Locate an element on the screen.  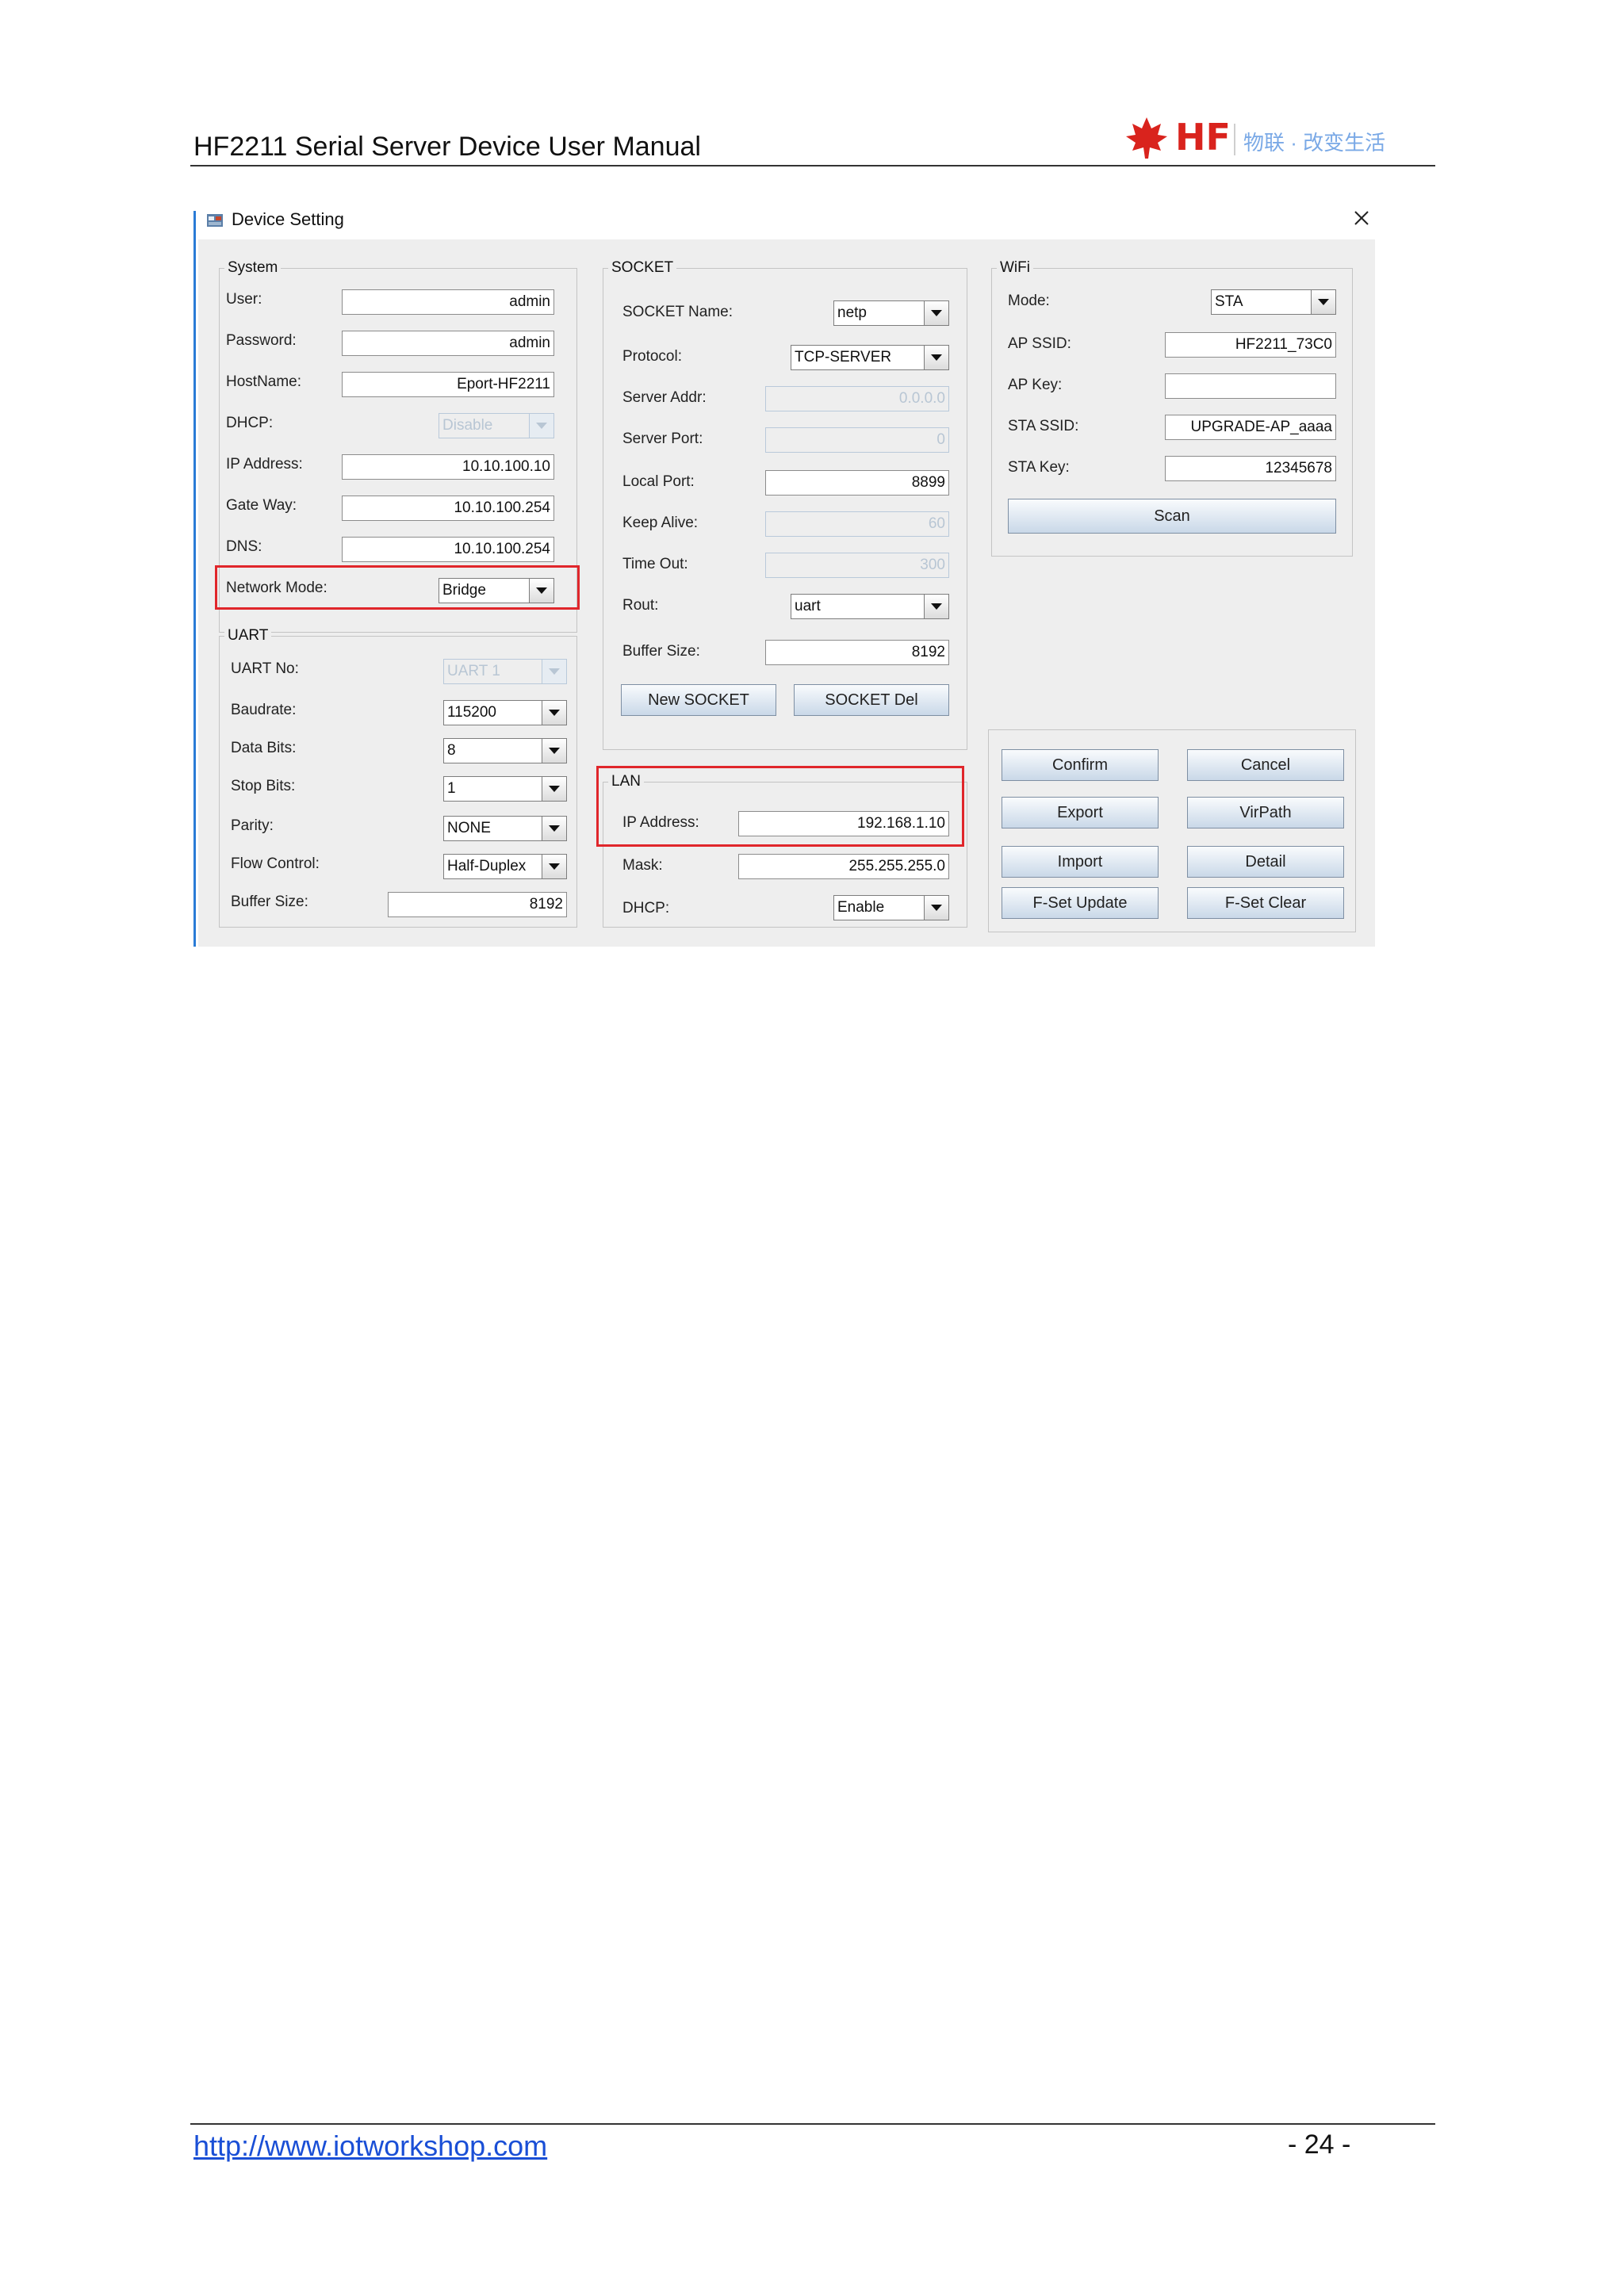
sta-key-label: STA Key: is located at coordinates (1039, 467).